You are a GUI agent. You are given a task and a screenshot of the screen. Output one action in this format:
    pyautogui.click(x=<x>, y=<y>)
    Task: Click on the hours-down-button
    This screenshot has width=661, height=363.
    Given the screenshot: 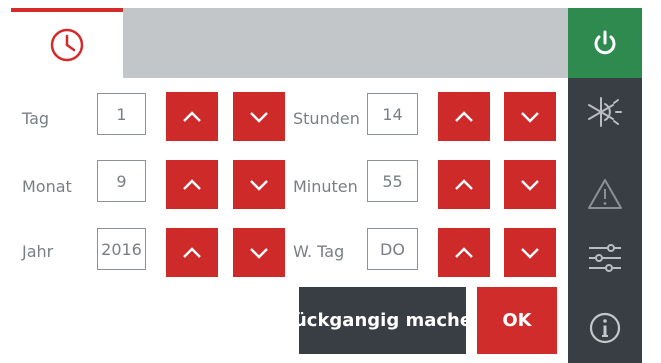 What is the action you would take?
    pyautogui.click(x=530, y=116)
    